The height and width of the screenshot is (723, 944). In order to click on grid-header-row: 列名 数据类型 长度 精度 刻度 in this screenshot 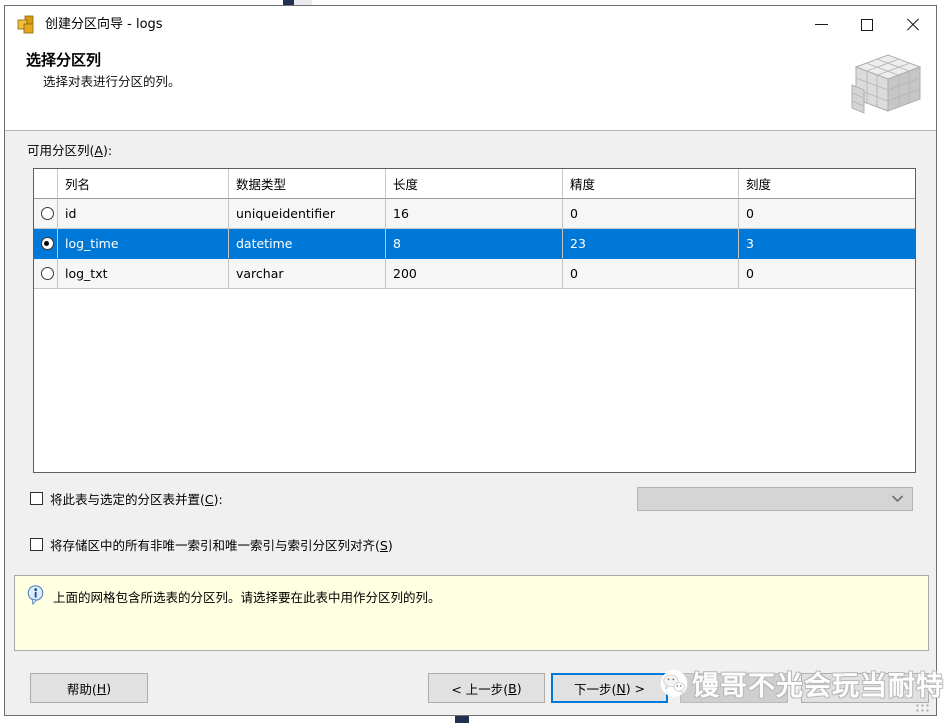, I will do `click(474, 184)`.